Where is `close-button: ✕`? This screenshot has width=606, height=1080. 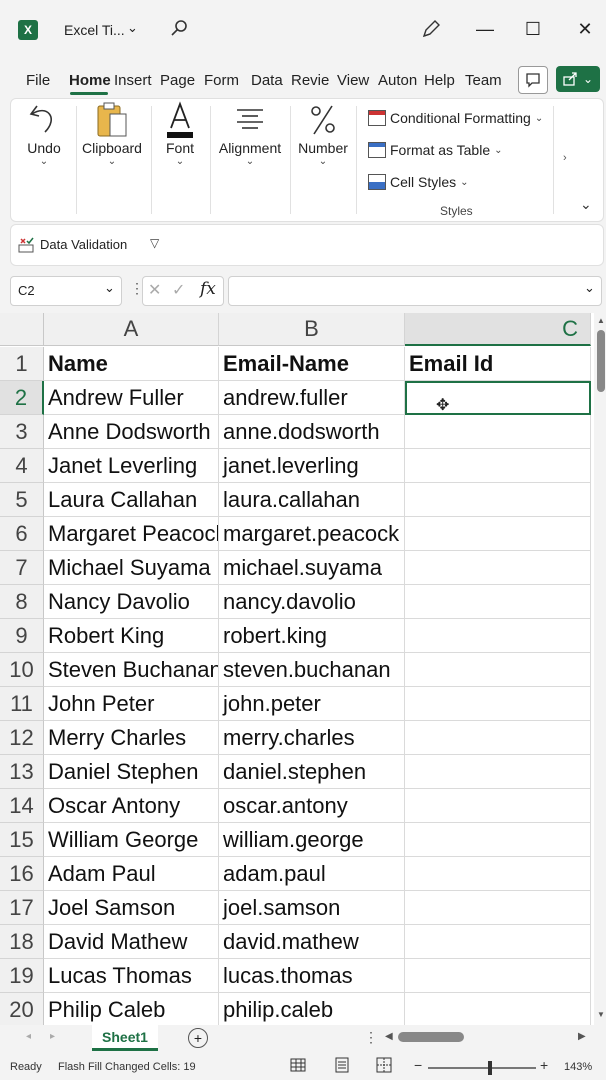
close-button: ✕ is located at coordinates (585, 29).